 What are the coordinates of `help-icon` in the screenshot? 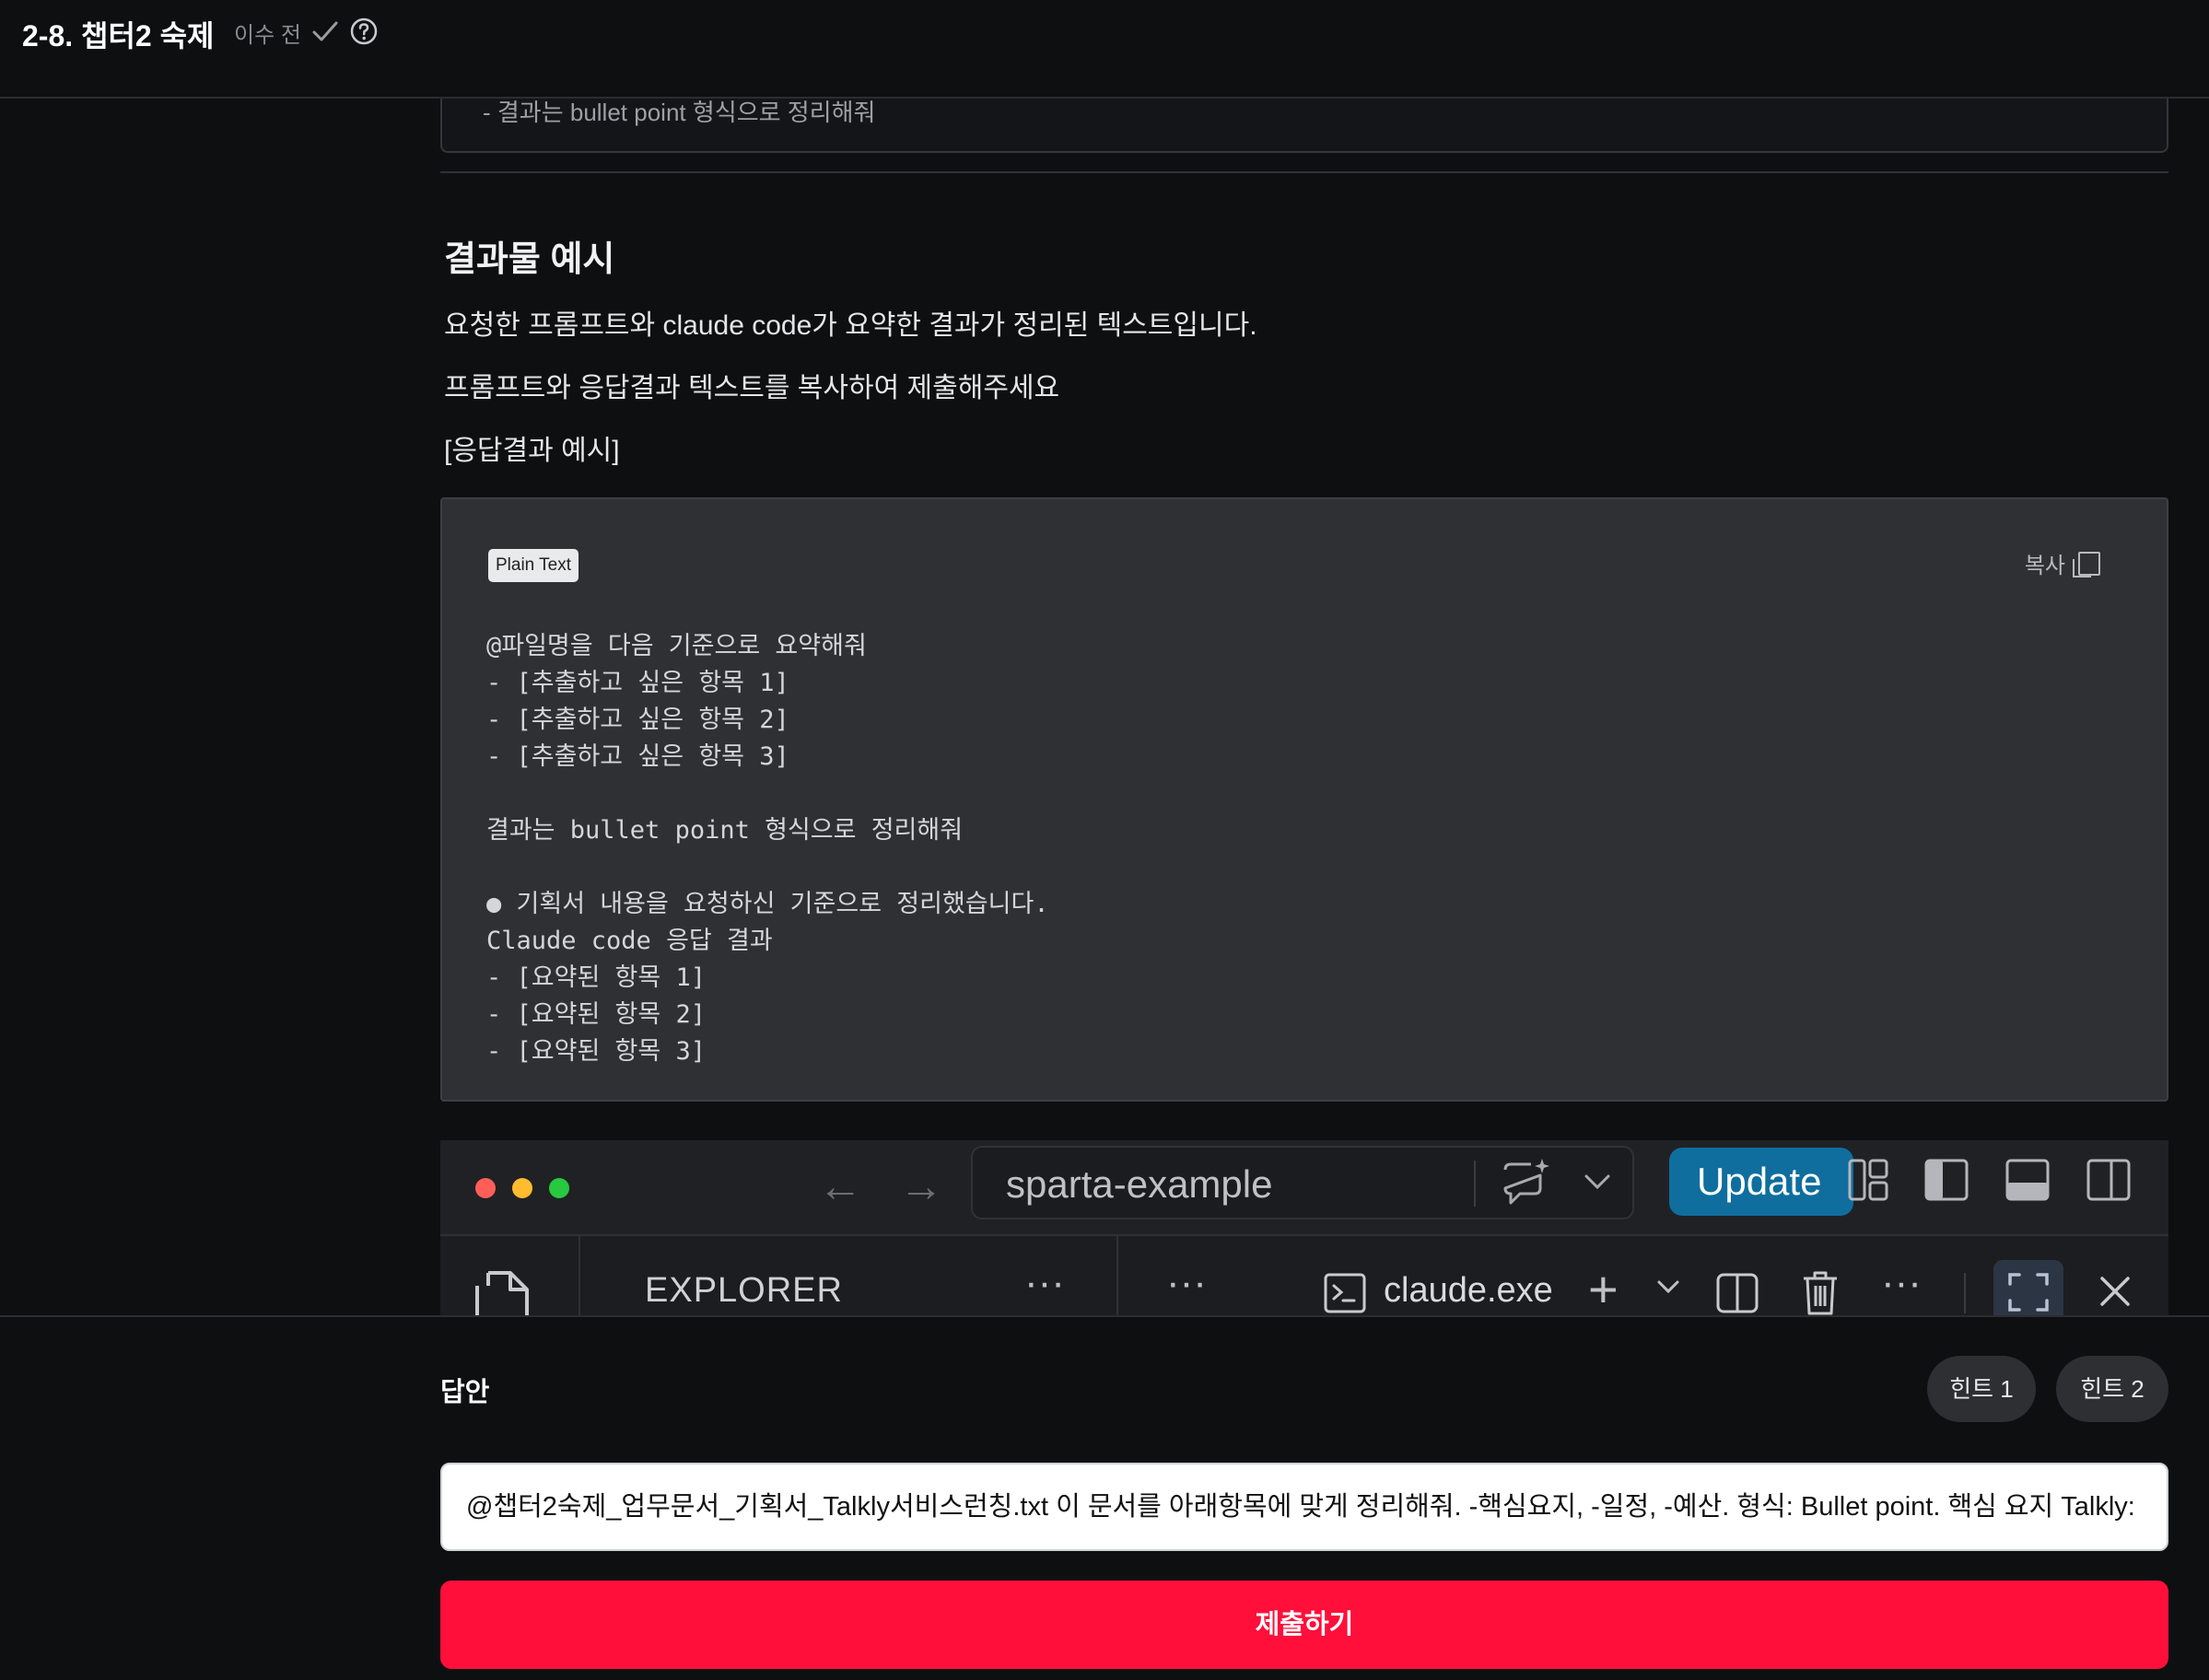 It's located at (364, 31).